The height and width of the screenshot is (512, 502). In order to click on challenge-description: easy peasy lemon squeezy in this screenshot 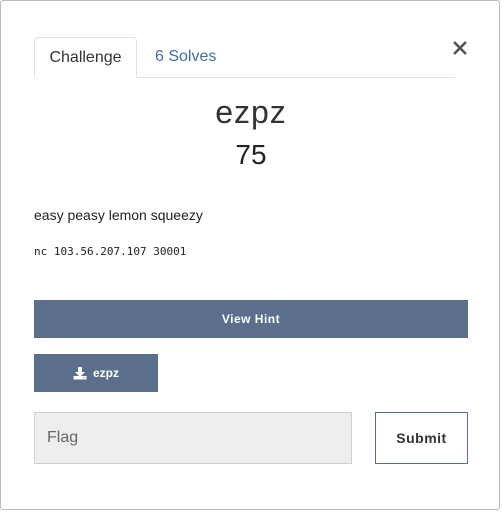, I will do `click(118, 215)`.